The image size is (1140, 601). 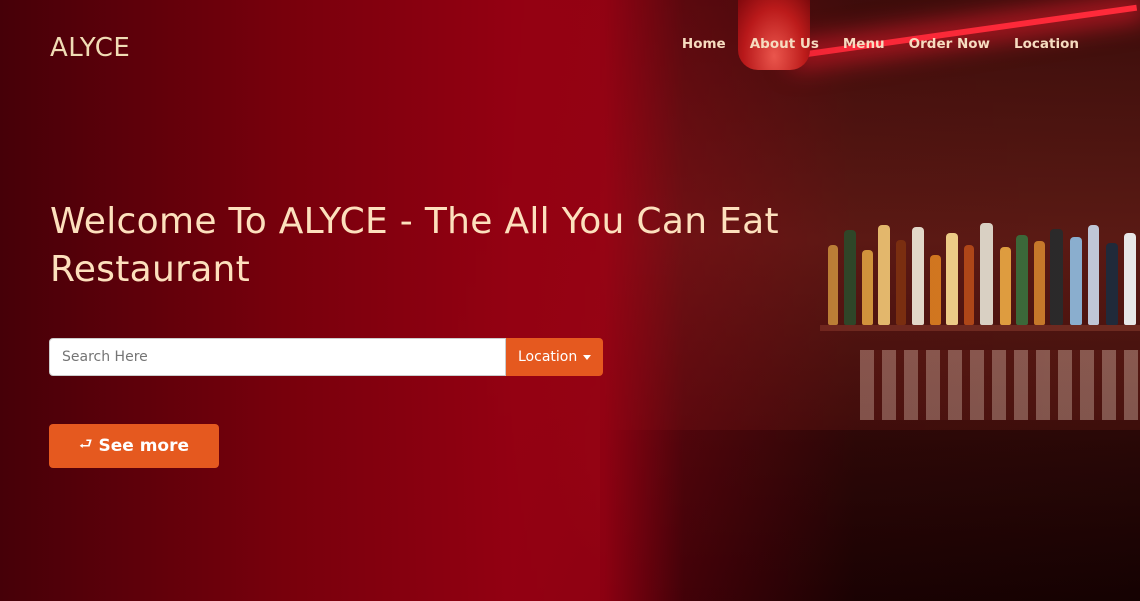 I want to click on location-button-label: Location, so click(x=548, y=357).